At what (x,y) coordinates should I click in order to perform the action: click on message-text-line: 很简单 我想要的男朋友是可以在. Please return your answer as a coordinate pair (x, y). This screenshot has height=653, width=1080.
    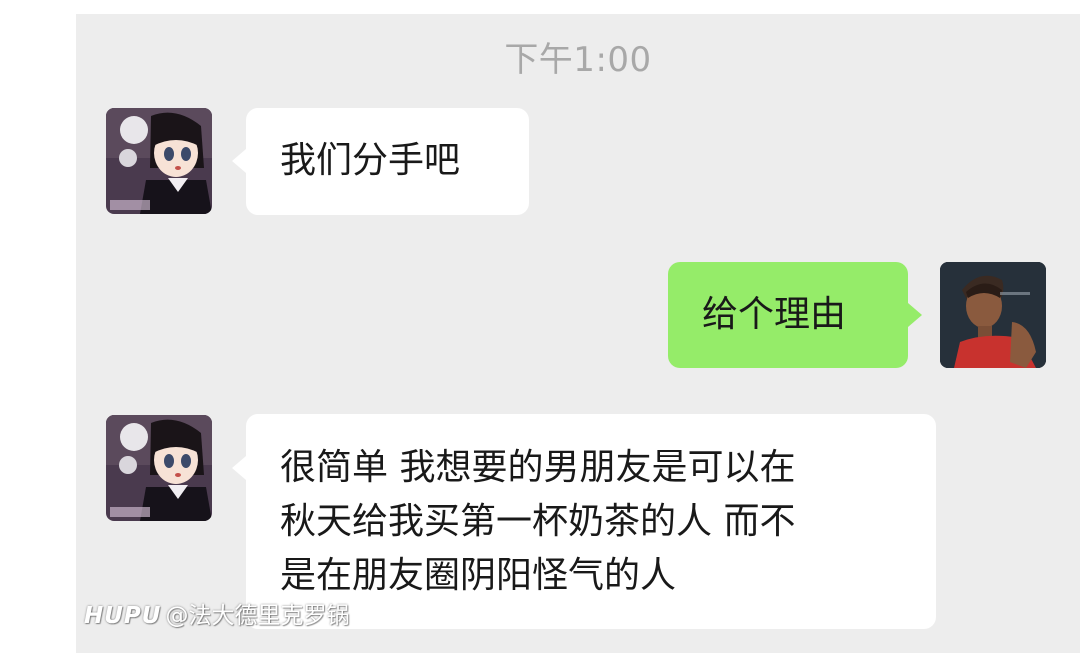
    Looking at the image, I should click on (538, 467).